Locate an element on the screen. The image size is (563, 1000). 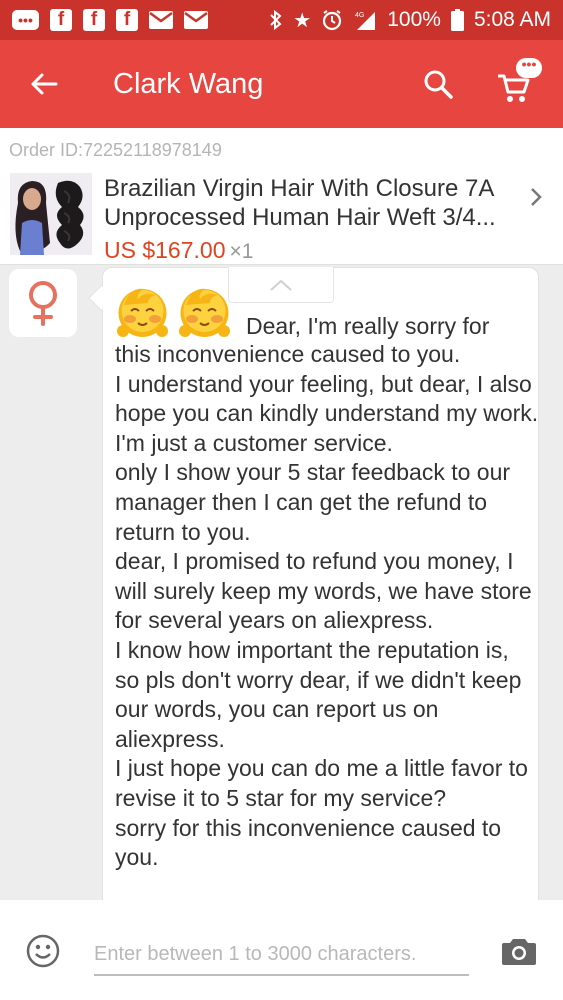
message-emojis is located at coordinates (173, 311).